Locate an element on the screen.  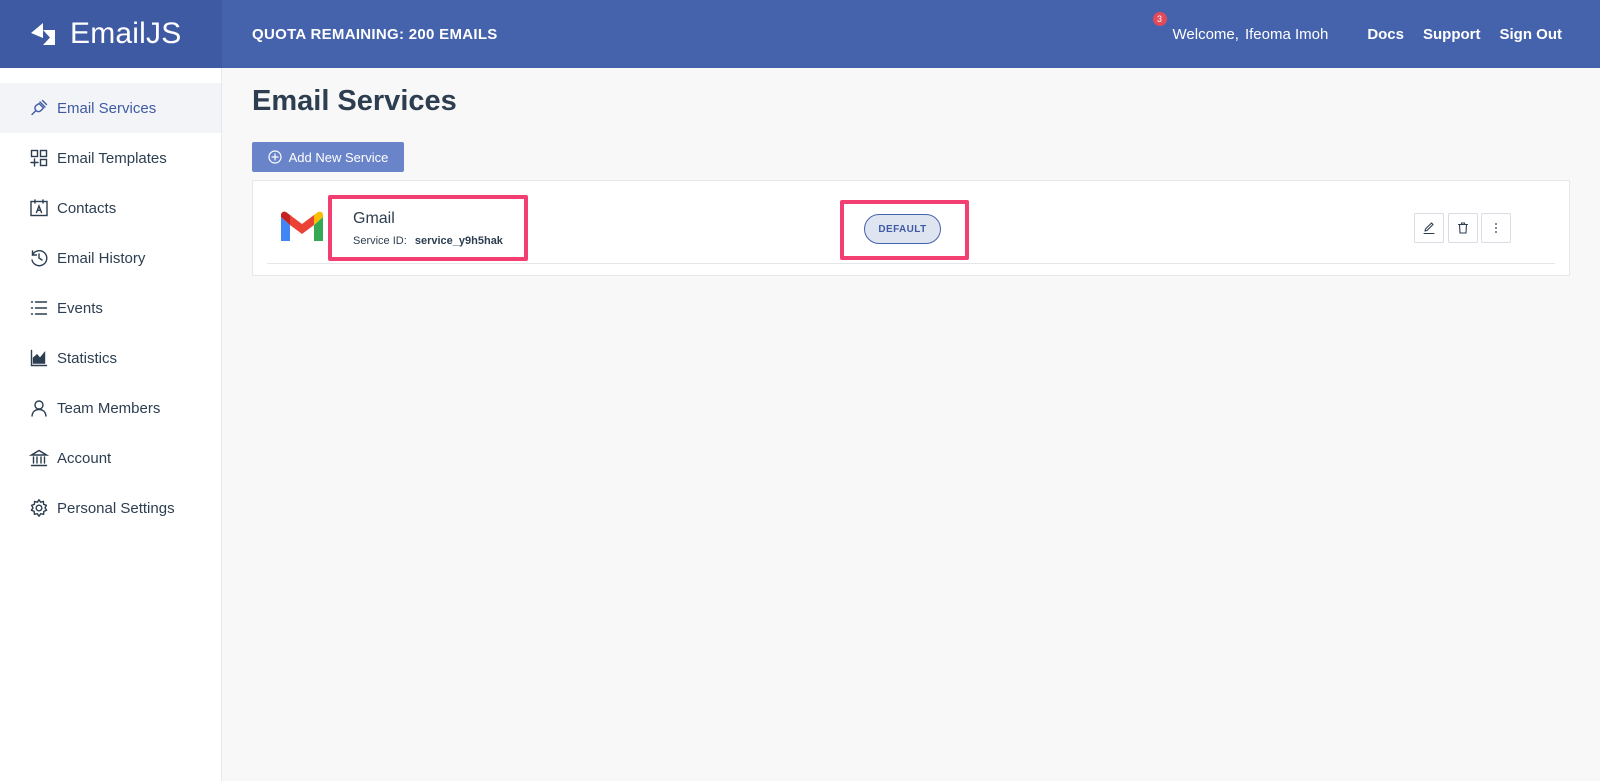
sidebar-item-email-history: Email History is located at coordinates (110, 258).